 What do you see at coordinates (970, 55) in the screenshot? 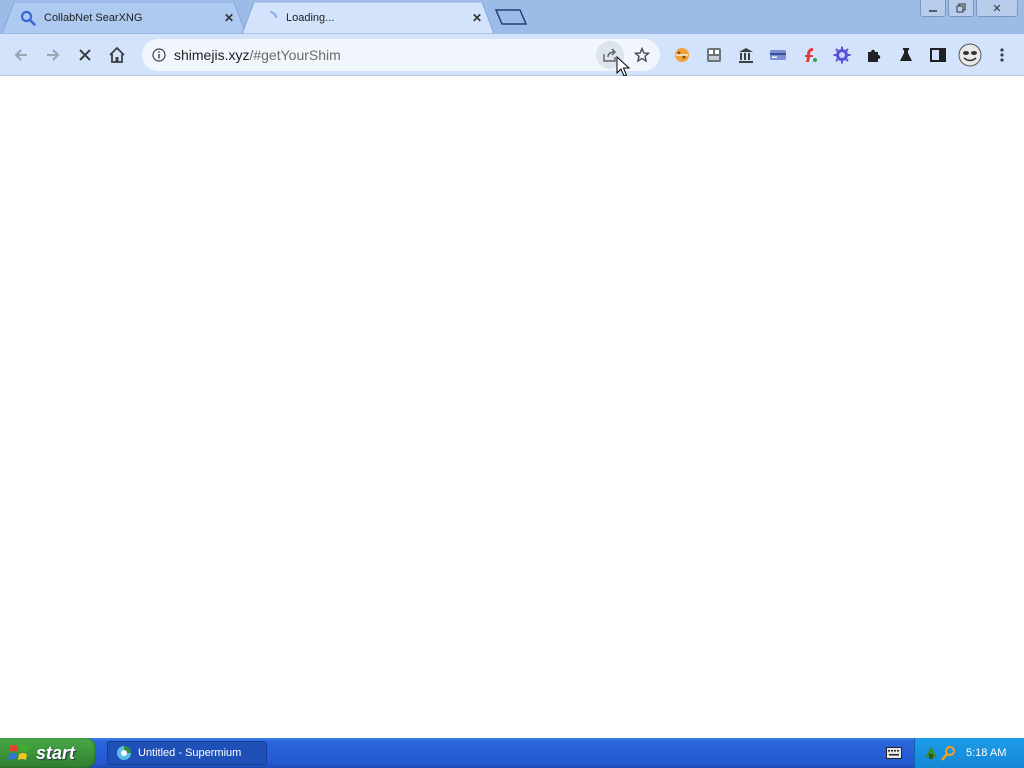
I see `avatar-icon` at bounding box center [970, 55].